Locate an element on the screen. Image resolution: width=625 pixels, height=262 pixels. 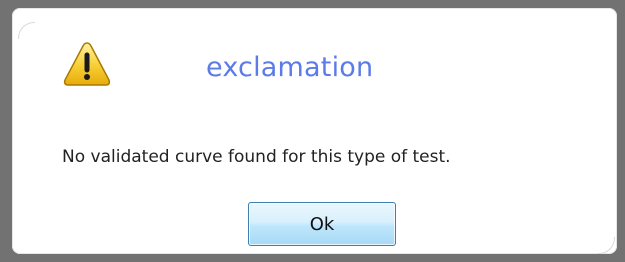
ok-button: Ok is located at coordinates (322, 224).